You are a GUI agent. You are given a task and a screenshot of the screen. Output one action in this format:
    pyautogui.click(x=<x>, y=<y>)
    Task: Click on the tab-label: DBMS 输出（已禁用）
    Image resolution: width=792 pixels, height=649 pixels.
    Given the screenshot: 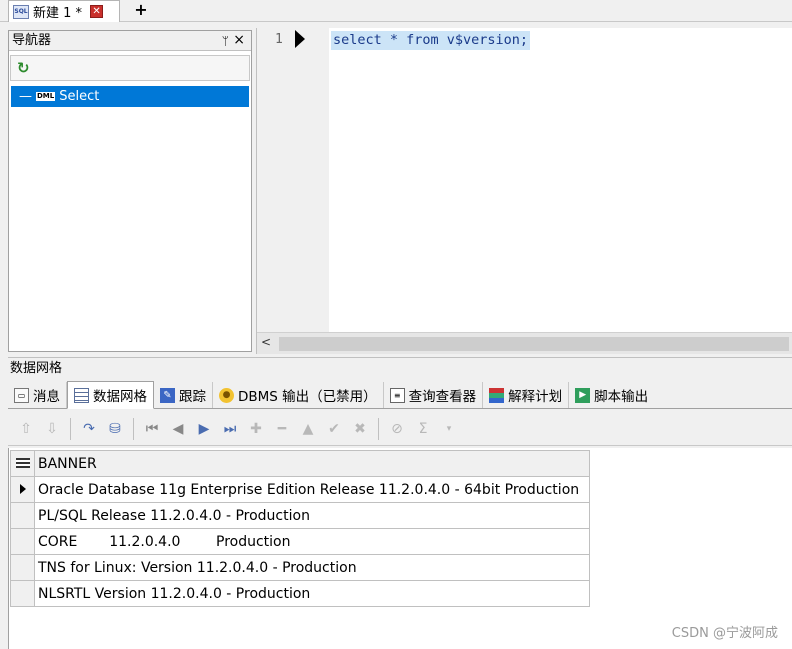 What is the action you would take?
    pyautogui.click(x=307, y=397)
    